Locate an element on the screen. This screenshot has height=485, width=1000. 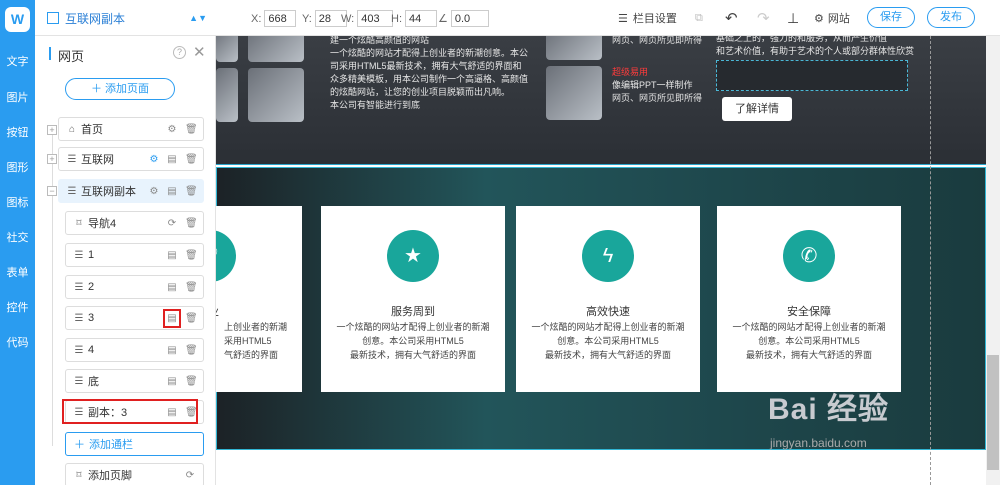
y-label: Y: is located at coordinates (307, 18).